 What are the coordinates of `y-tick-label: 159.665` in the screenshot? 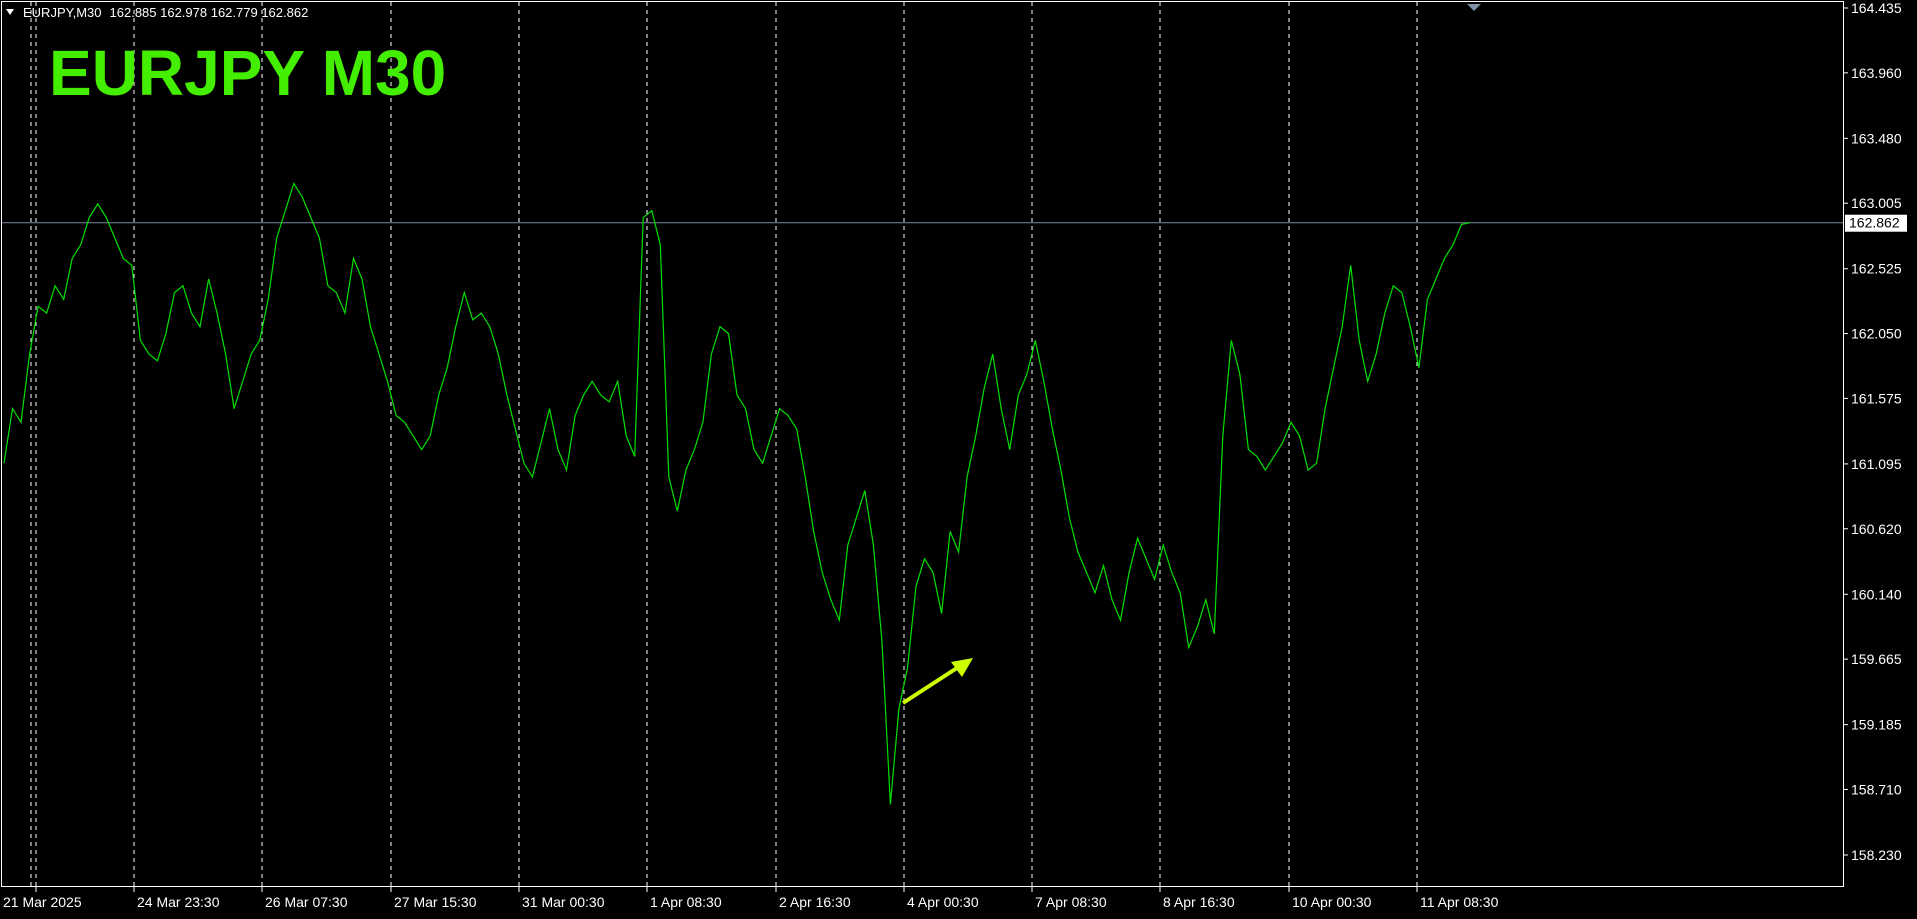 It's located at (1876, 659).